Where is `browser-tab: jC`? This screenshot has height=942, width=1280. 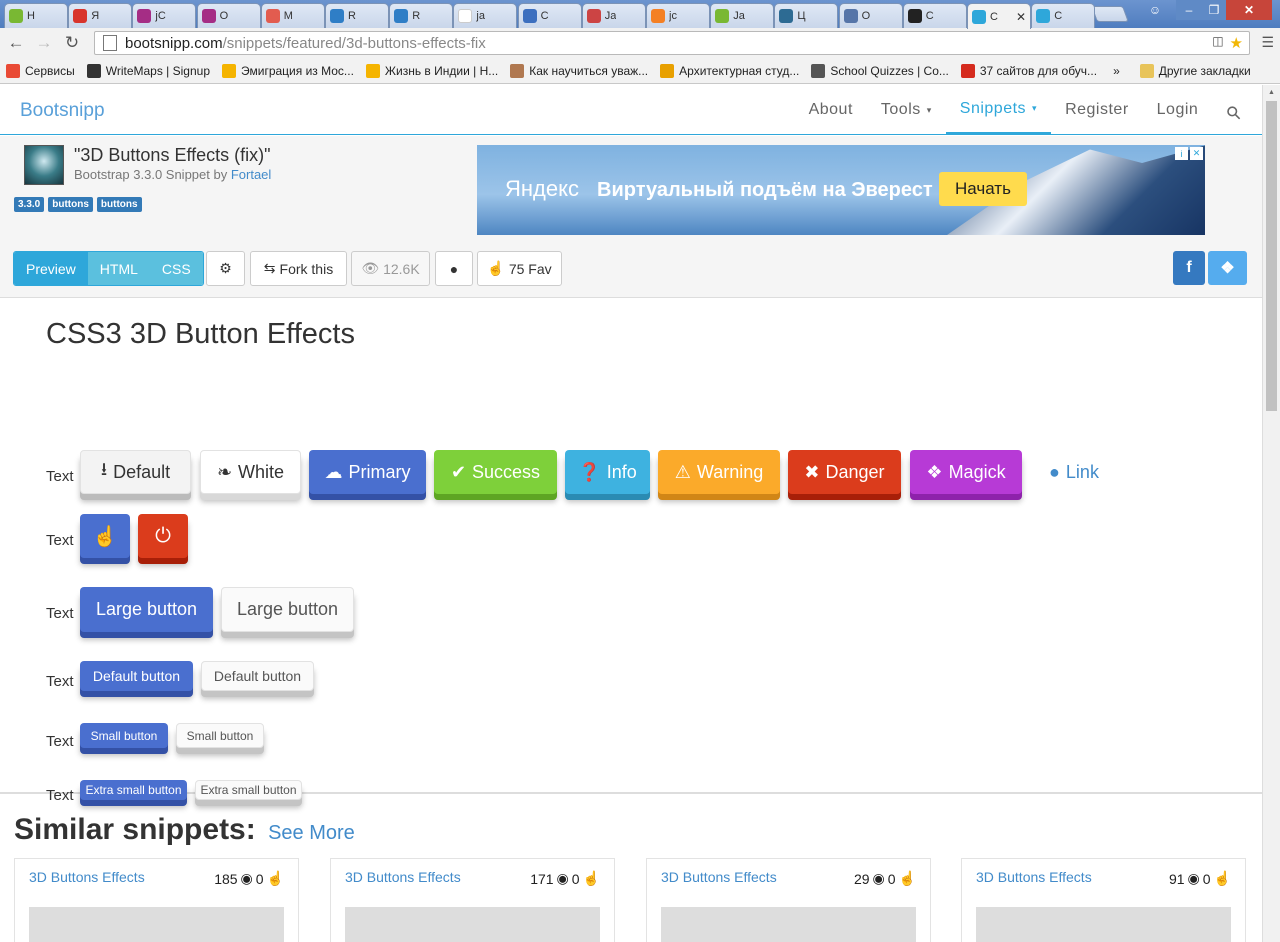 browser-tab: jC is located at coordinates (164, 15).